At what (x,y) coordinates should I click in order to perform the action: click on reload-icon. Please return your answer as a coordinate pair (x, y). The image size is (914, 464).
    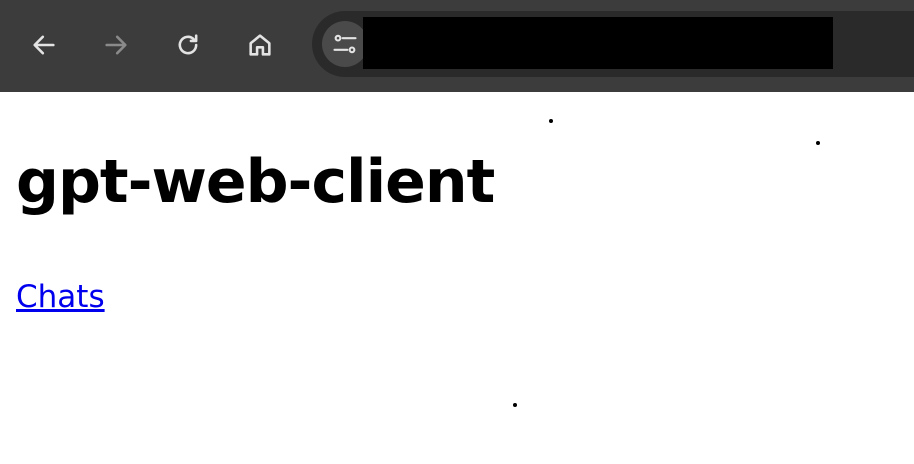
    Looking at the image, I should click on (188, 44).